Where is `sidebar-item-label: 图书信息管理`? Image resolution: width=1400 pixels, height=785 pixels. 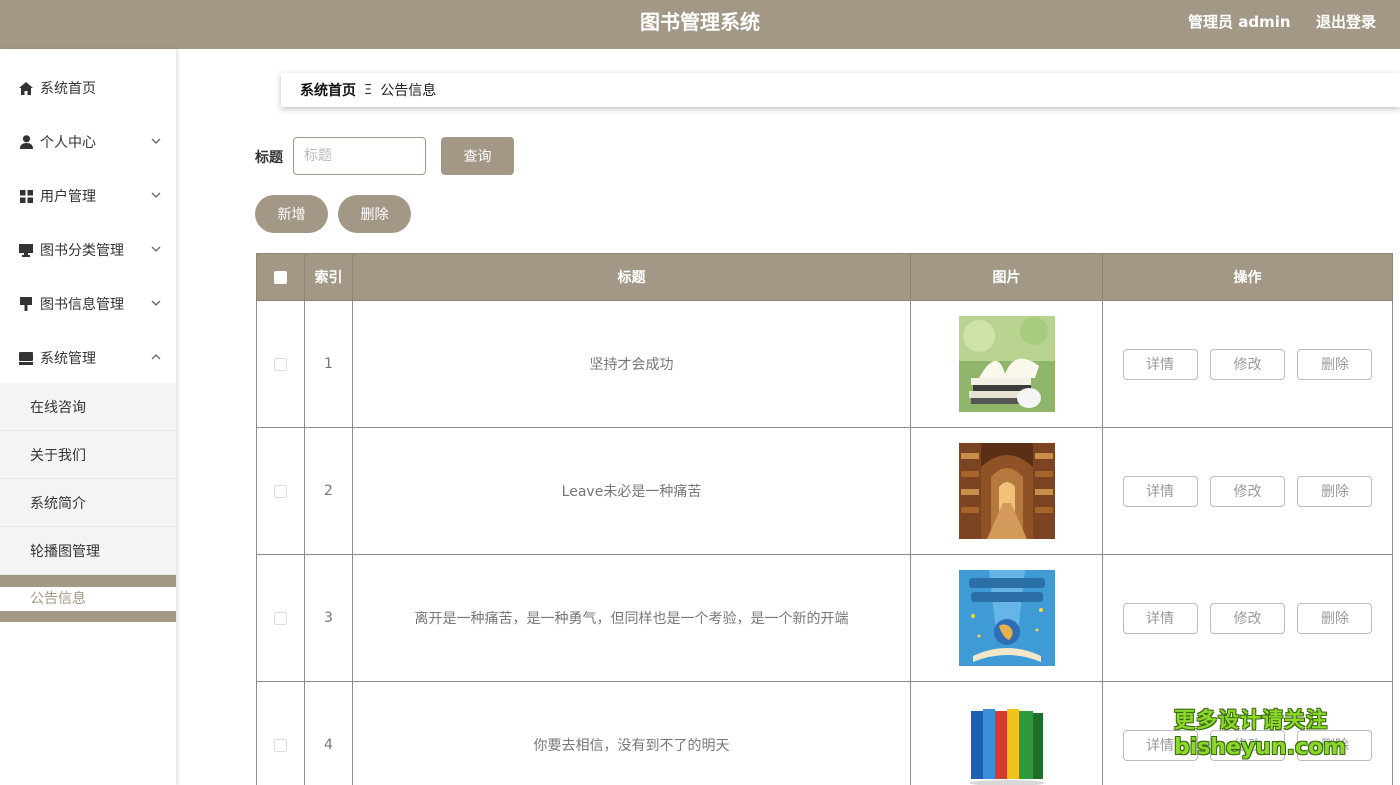 sidebar-item-label: 图书信息管理 is located at coordinates (82, 305).